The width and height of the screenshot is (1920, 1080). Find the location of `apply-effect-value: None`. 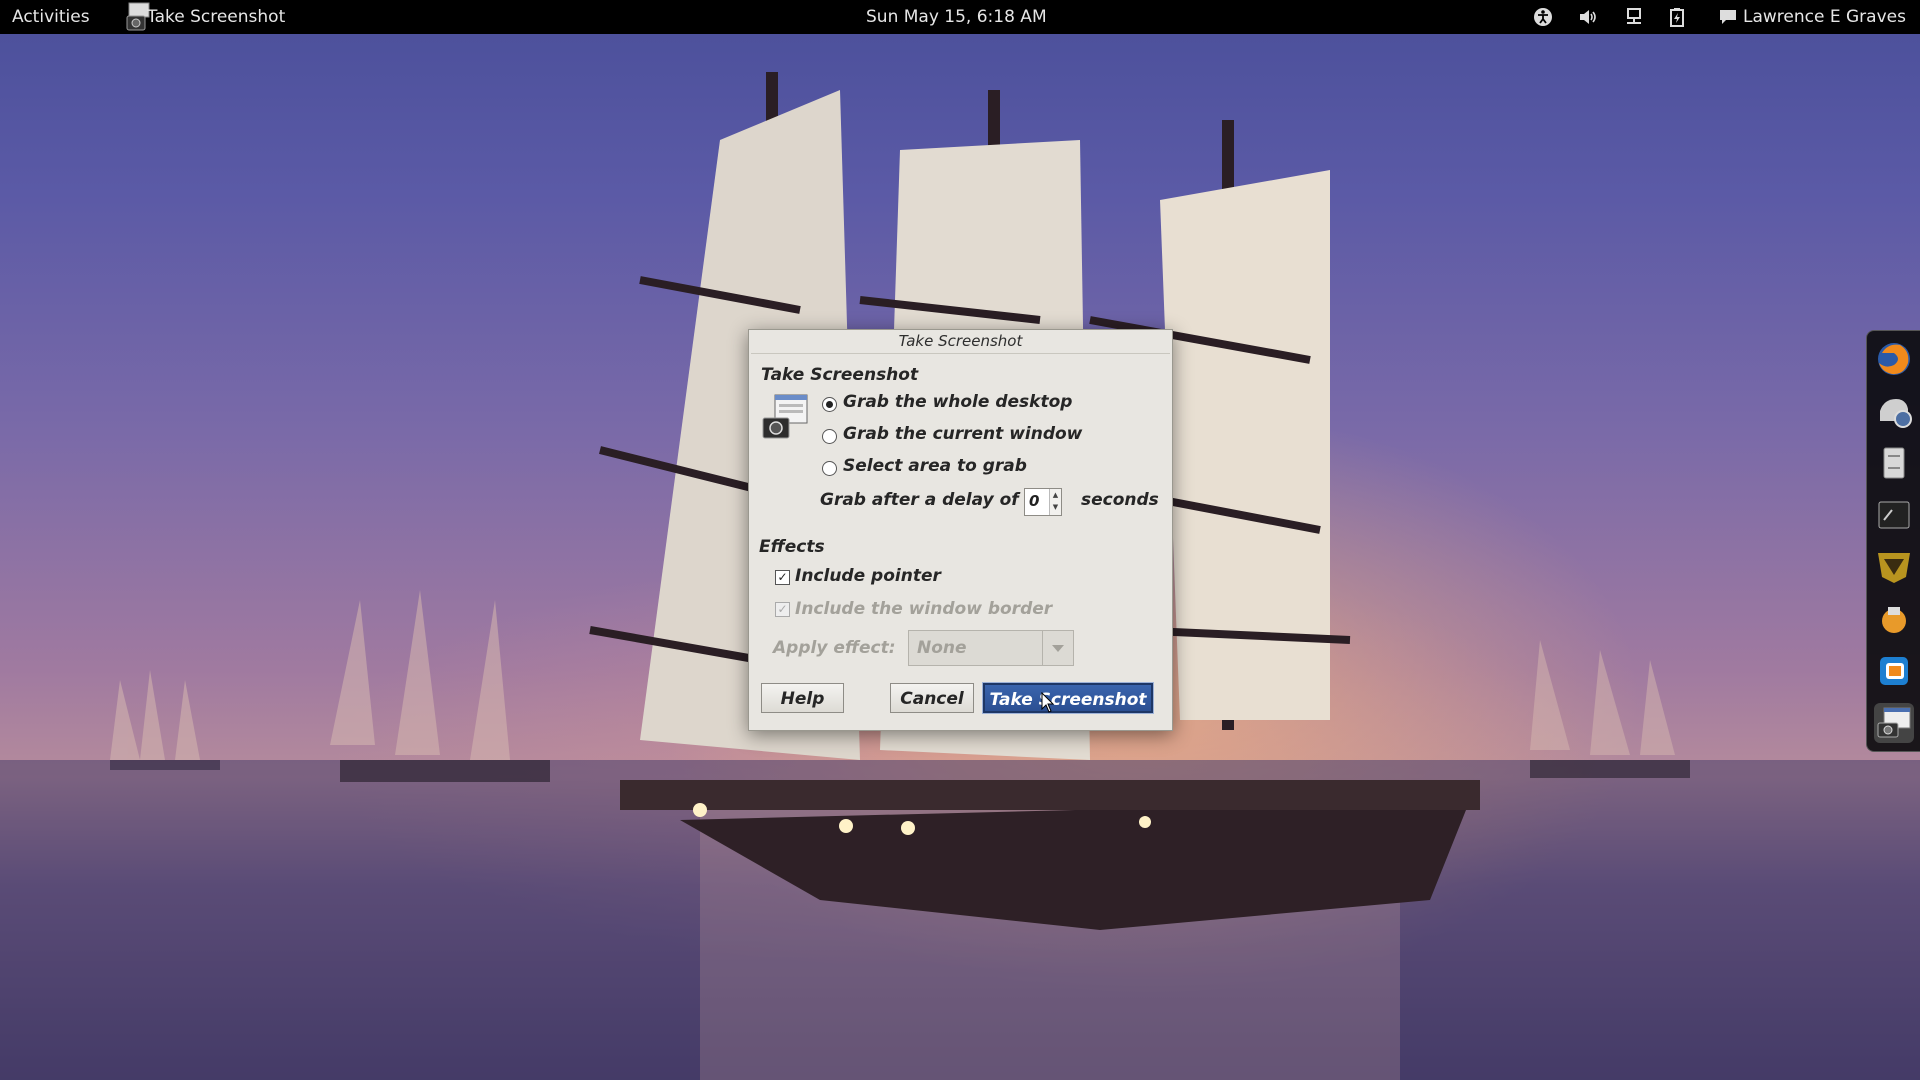

apply-effect-value: None is located at coordinates (942, 648).